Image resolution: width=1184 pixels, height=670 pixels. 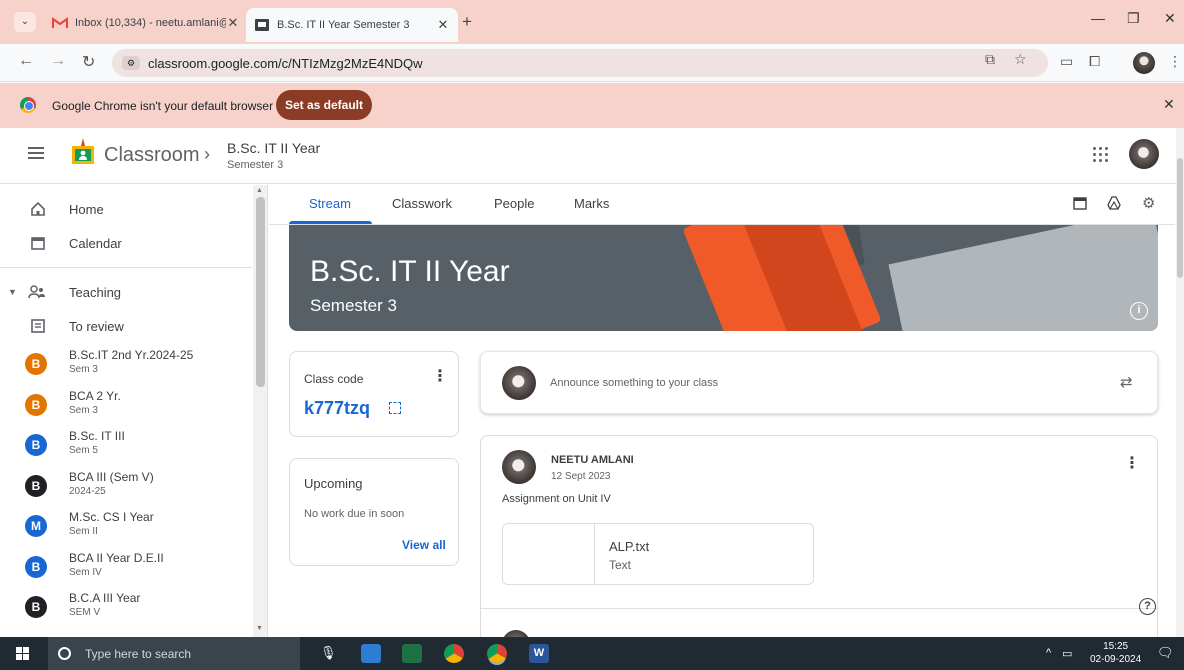 What do you see at coordinates (592, 460) in the screenshot?
I see `post-author: NEETU AMLANI` at bounding box center [592, 460].